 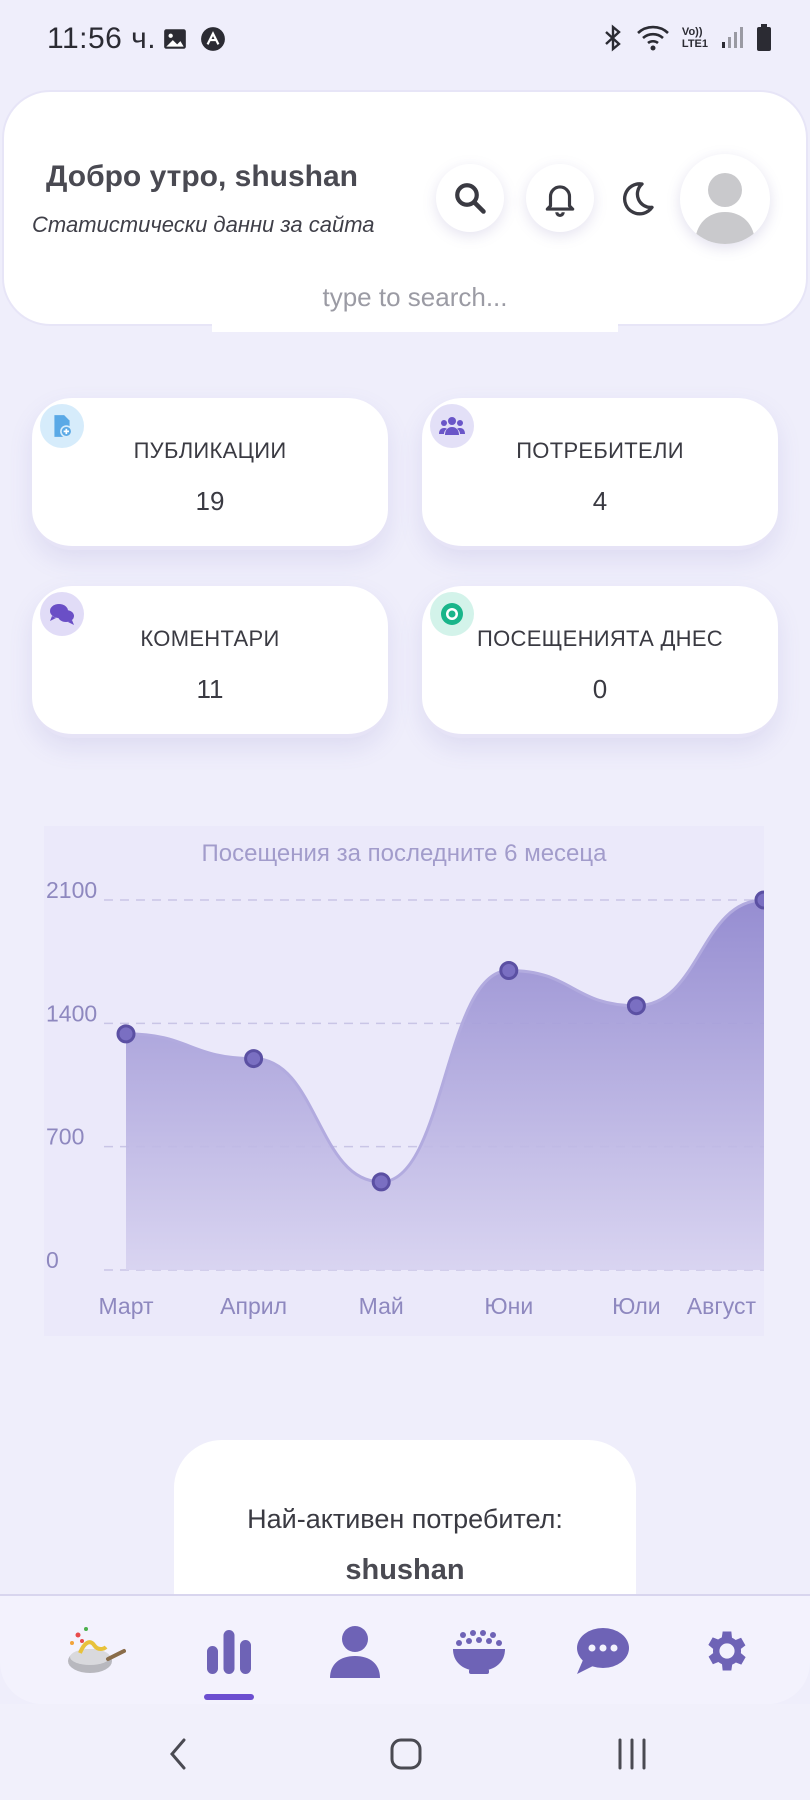 What do you see at coordinates (210, 474) in the screenshot?
I see `stat-card-publications: ПУБЛИКАЦИИ 19` at bounding box center [210, 474].